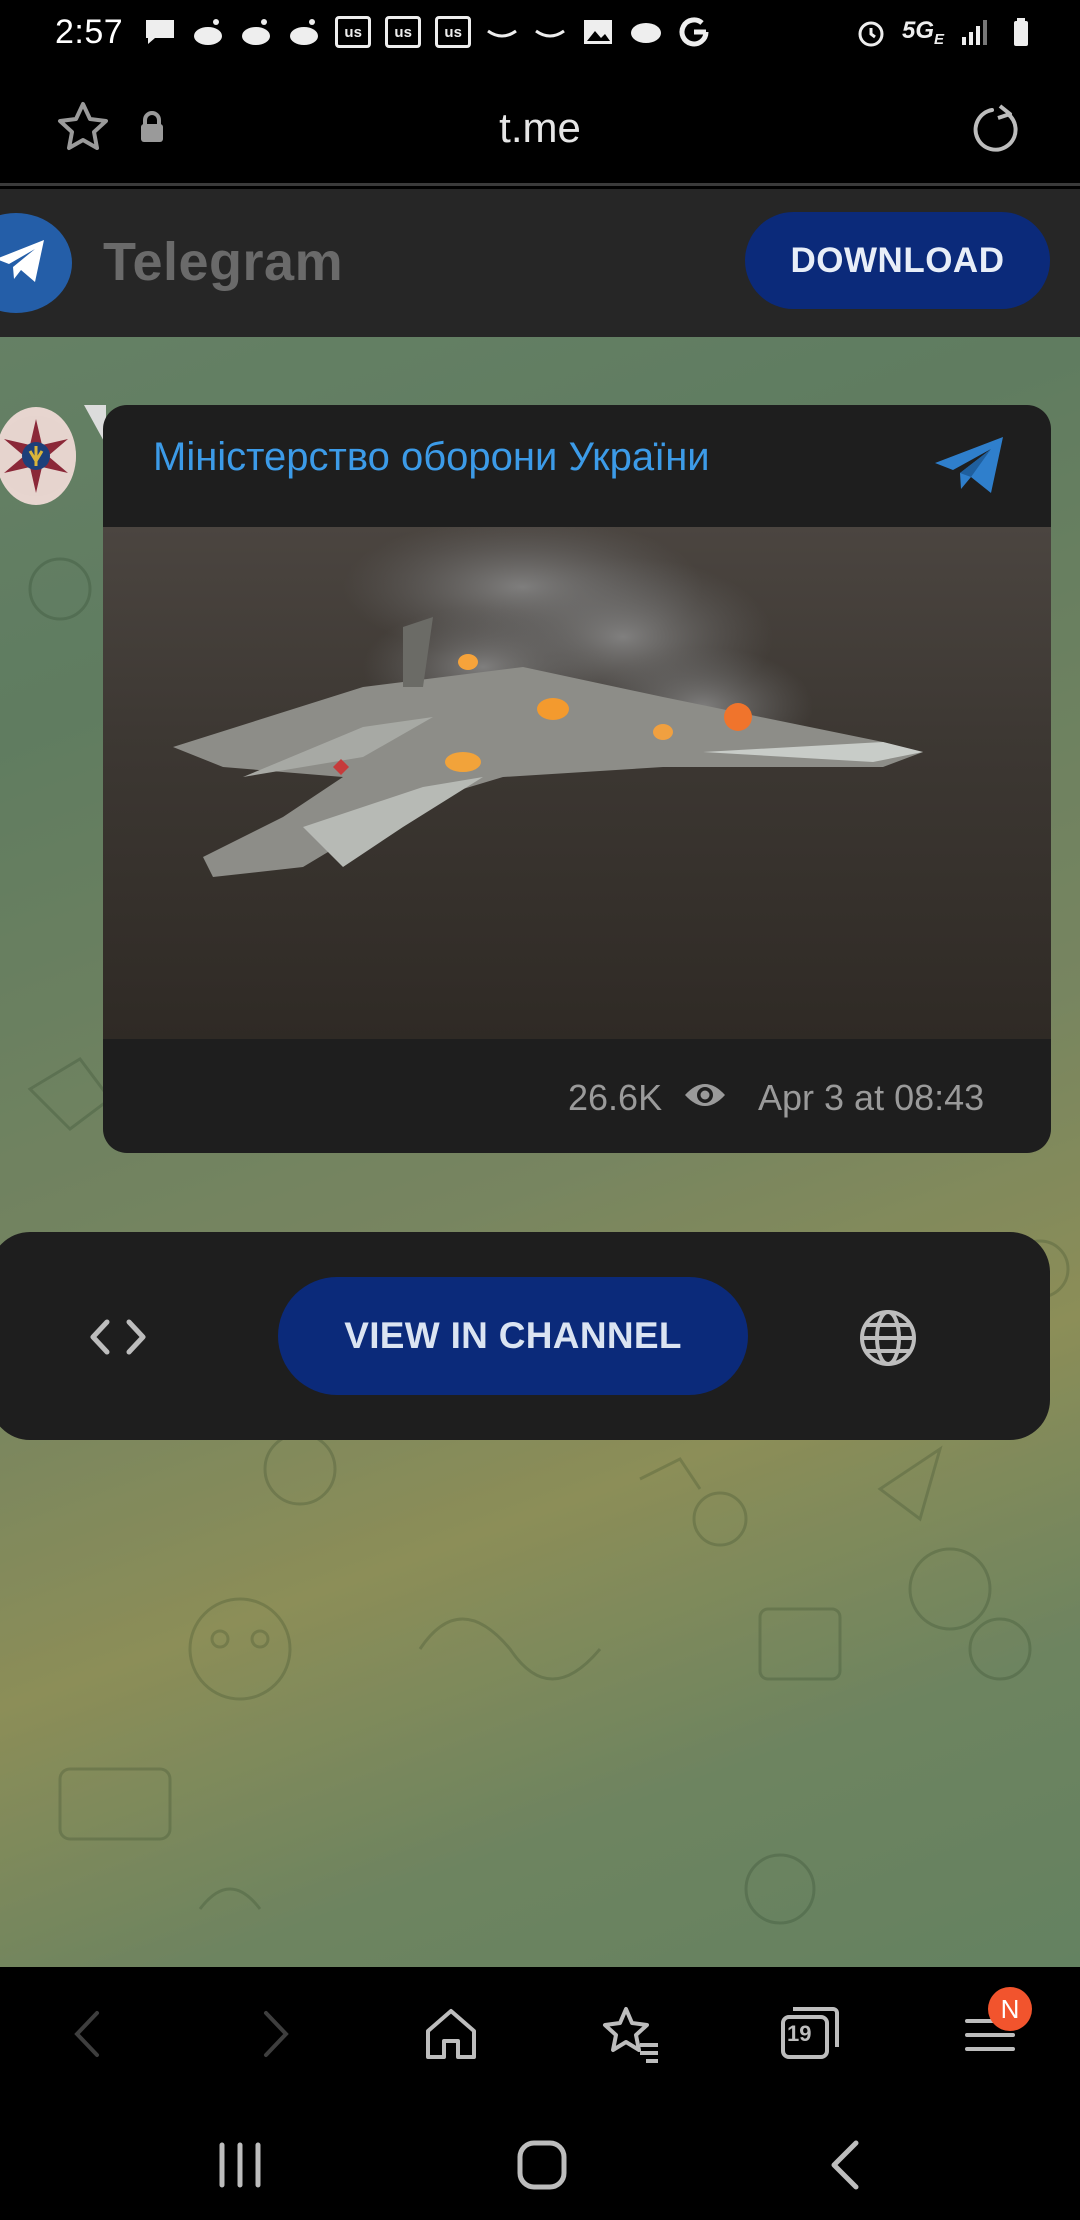  I want to click on globe-icon, so click(888, 1338).